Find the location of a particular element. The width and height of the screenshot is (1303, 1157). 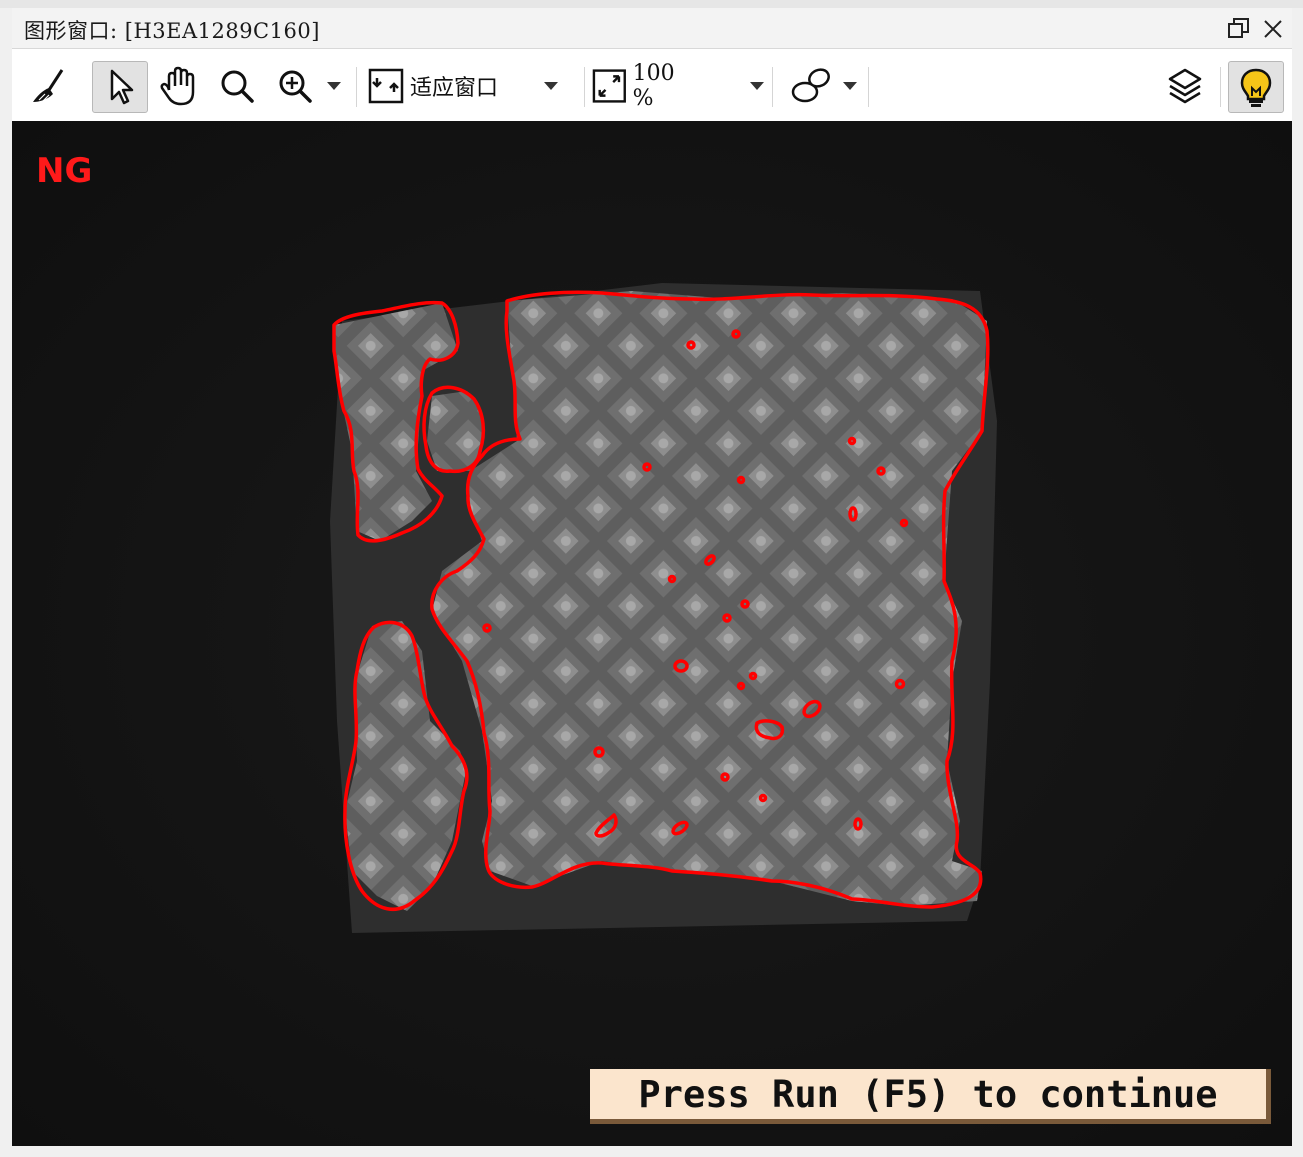

bottom-strip is located at coordinates (651, 1151).